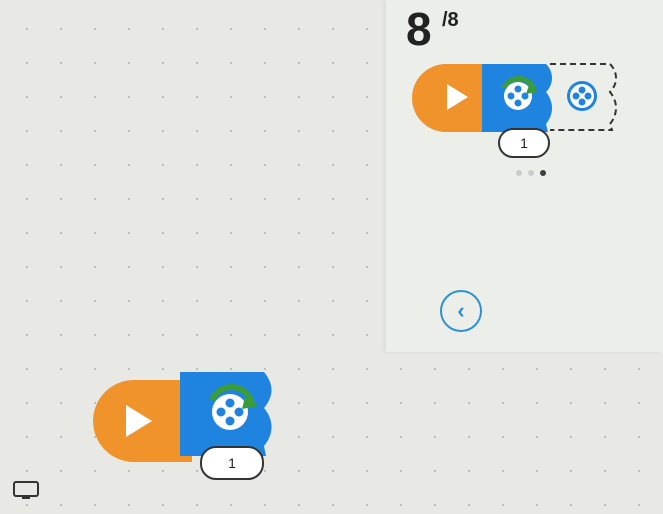  I want to click on hint-start-block, so click(450, 98).